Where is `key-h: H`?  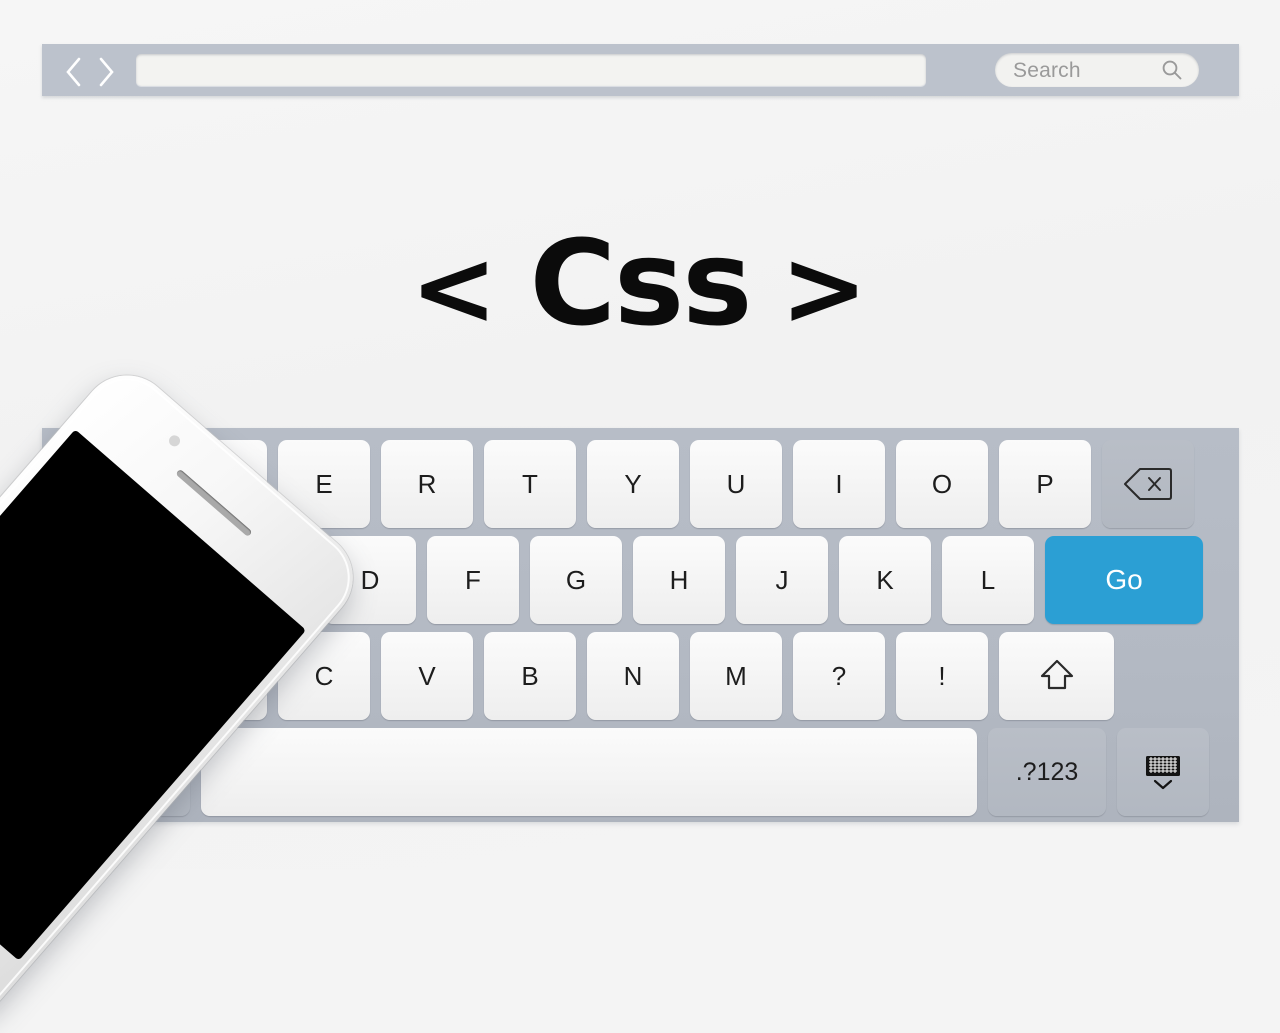 key-h: H is located at coordinates (679, 580).